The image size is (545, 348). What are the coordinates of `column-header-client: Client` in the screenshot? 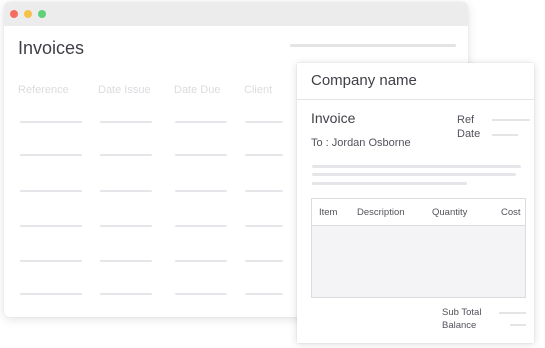 It's located at (258, 90).